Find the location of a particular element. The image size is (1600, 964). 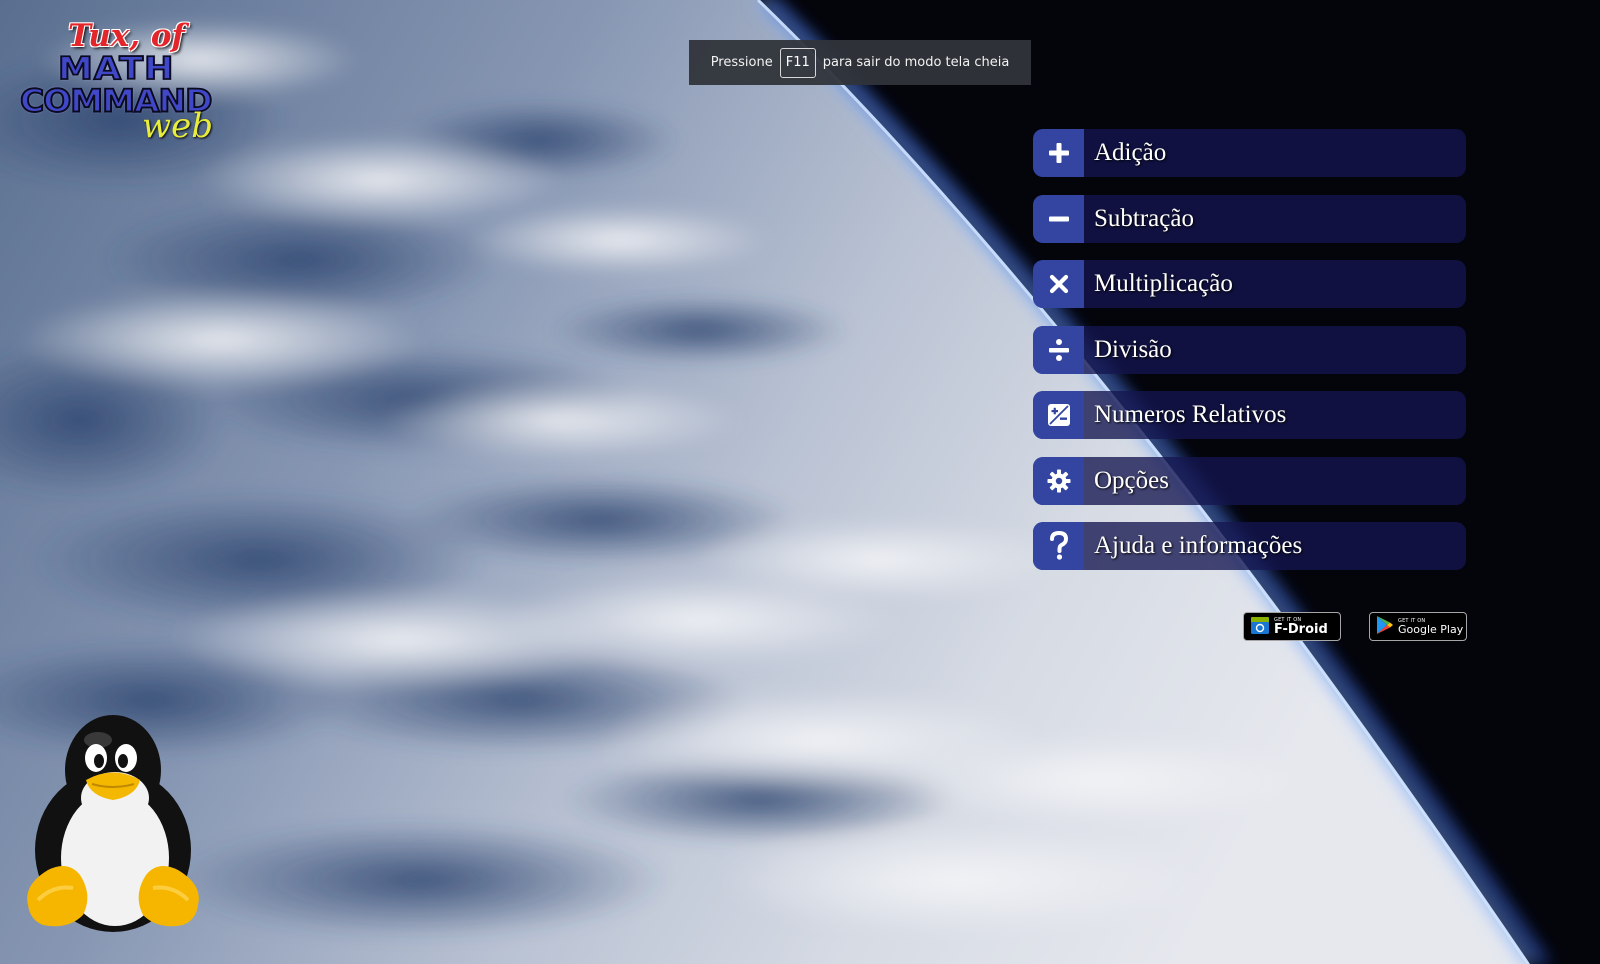

times-icon is located at coordinates (1058, 284).